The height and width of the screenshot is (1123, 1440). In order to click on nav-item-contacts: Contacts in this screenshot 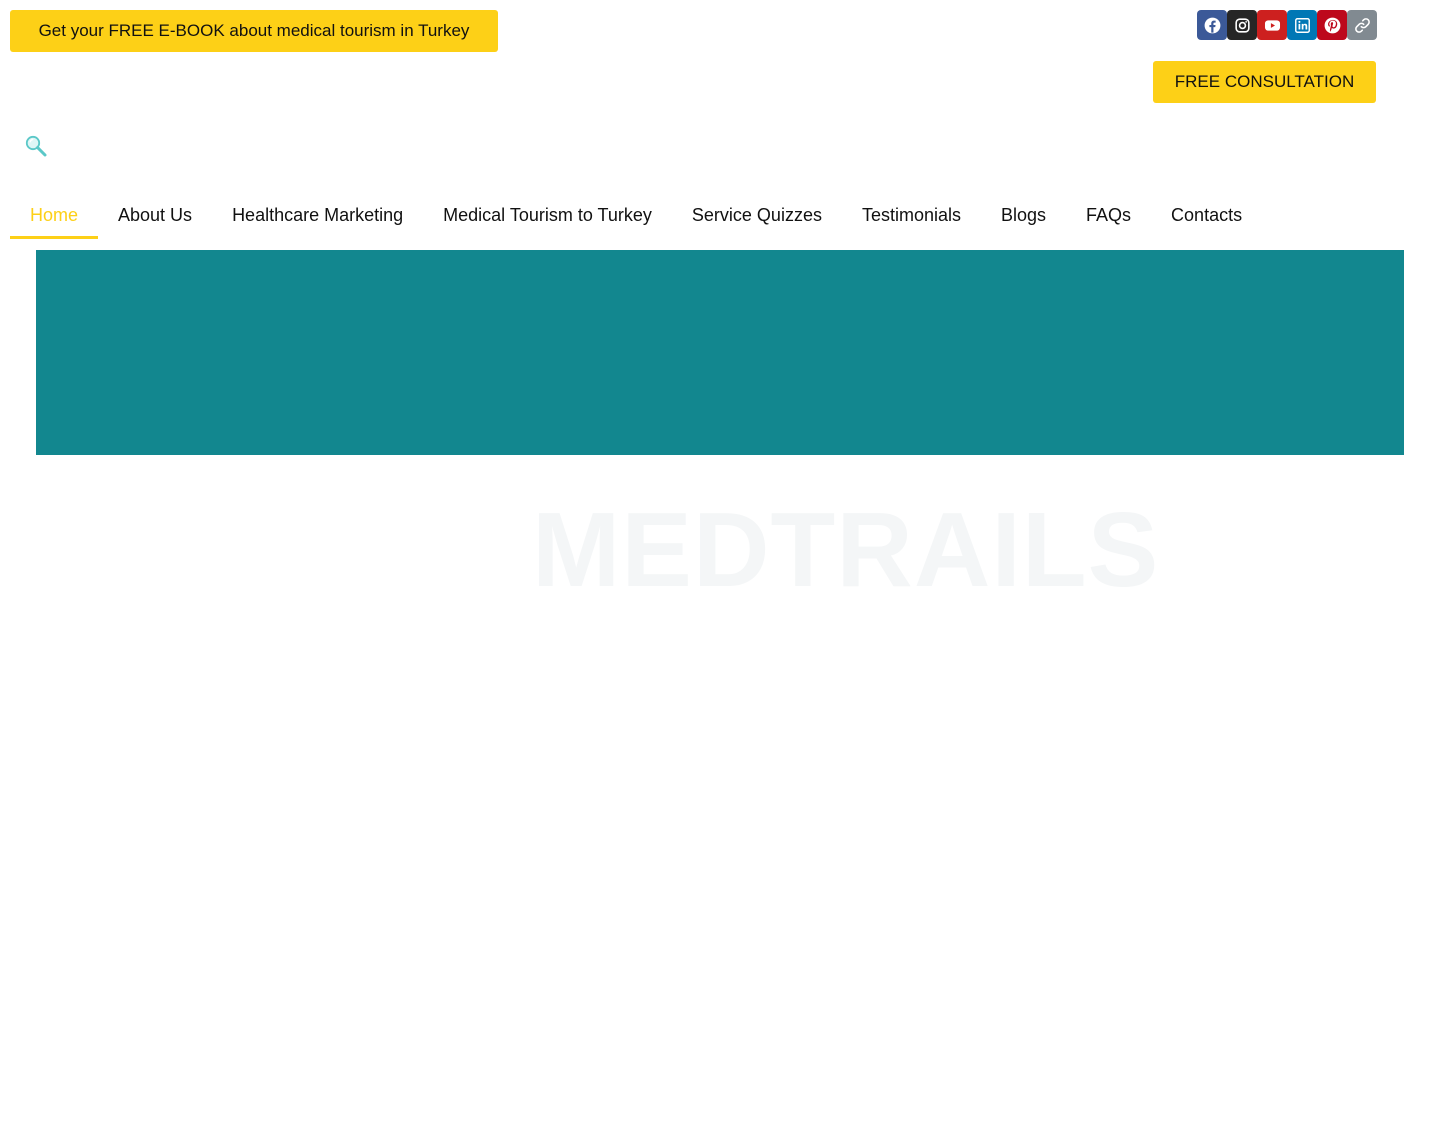, I will do `click(1206, 215)`.